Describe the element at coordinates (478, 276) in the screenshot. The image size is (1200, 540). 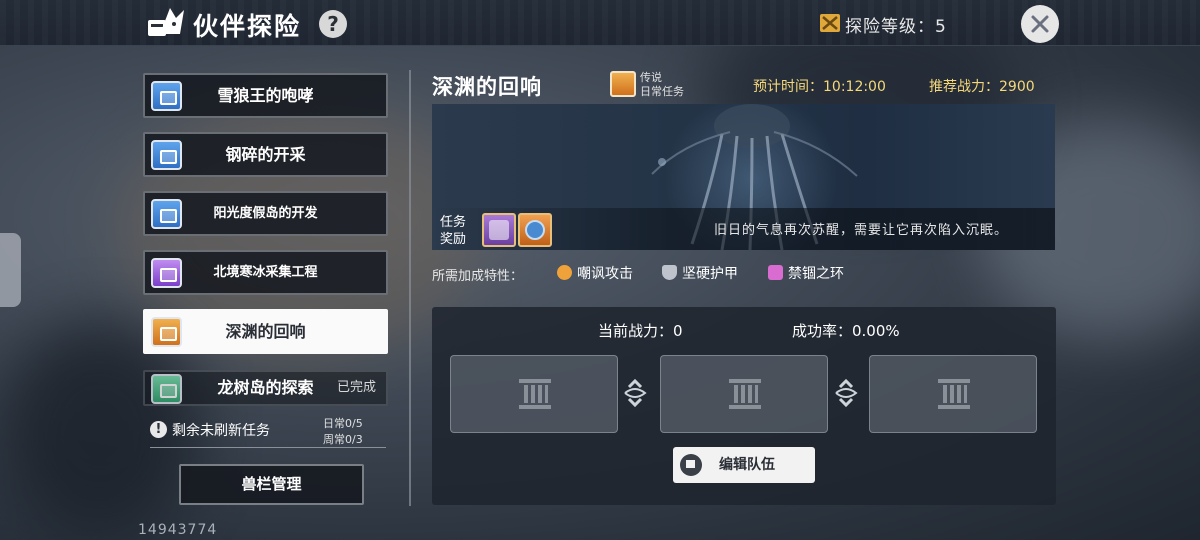
I see `traits-label: 所需加成特性：` at that location.